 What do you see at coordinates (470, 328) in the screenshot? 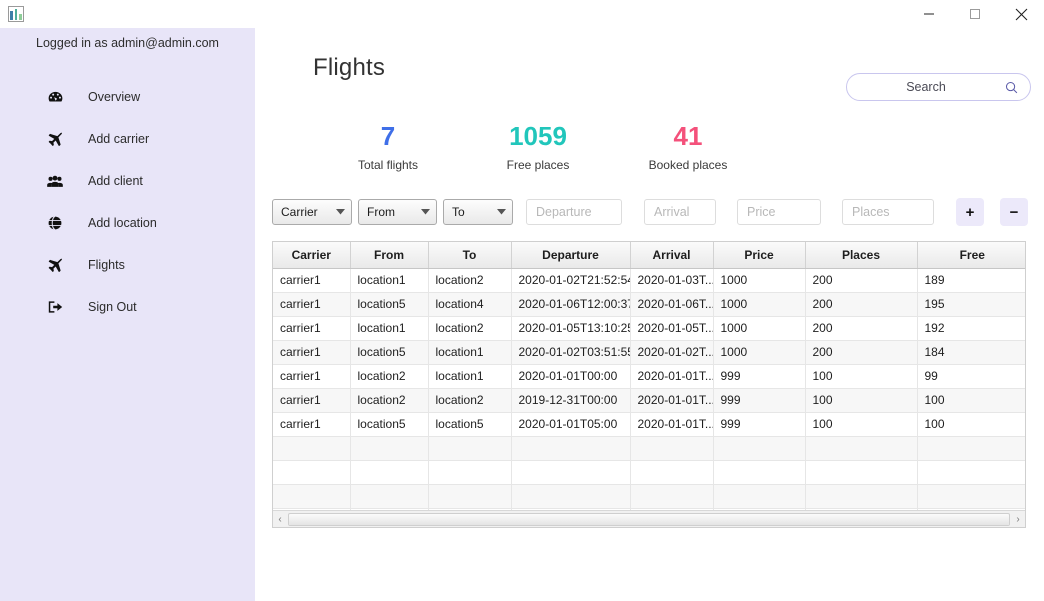
I see `cell-to: location2` at bounding box center [470, 328].